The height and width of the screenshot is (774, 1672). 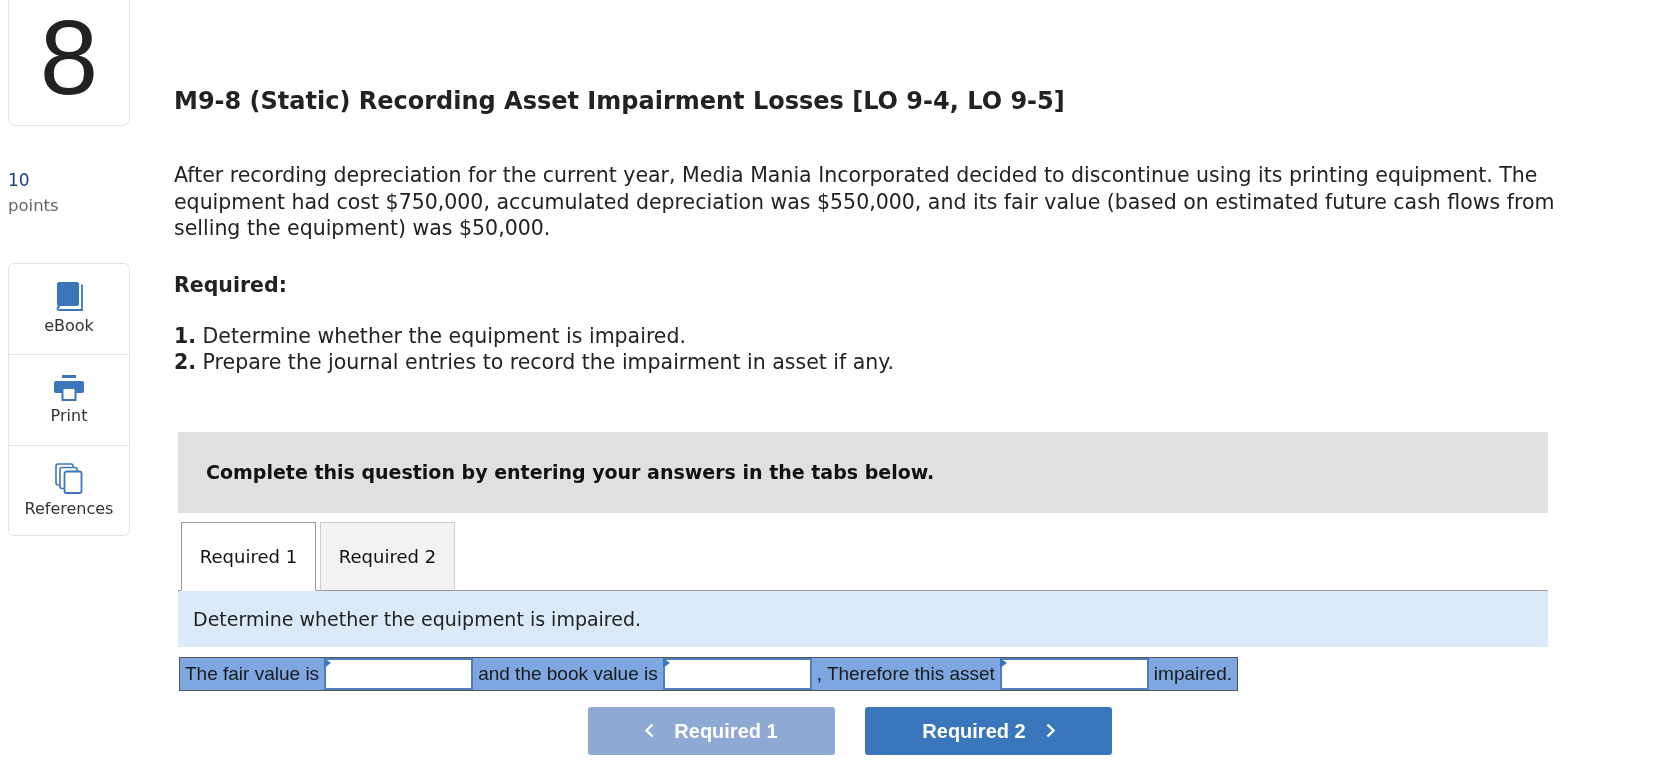 What do you see at coordinates (19, 180) in the screenshot?
I see `points-value: 10` at bounding box center [19, 180].